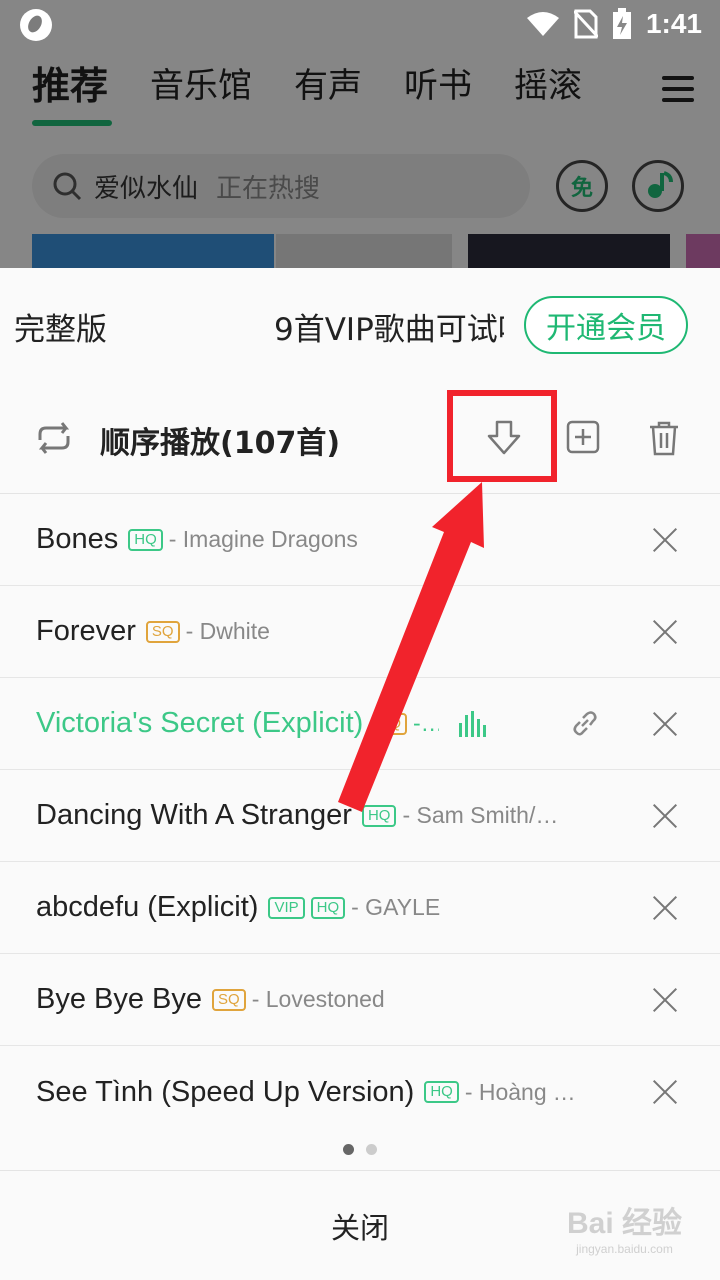 This screenshot has height=1280, width=720. Describe the element at coordinates (227, 631) in the screenshot. I see `song-artist: - Dwhite` at that location.